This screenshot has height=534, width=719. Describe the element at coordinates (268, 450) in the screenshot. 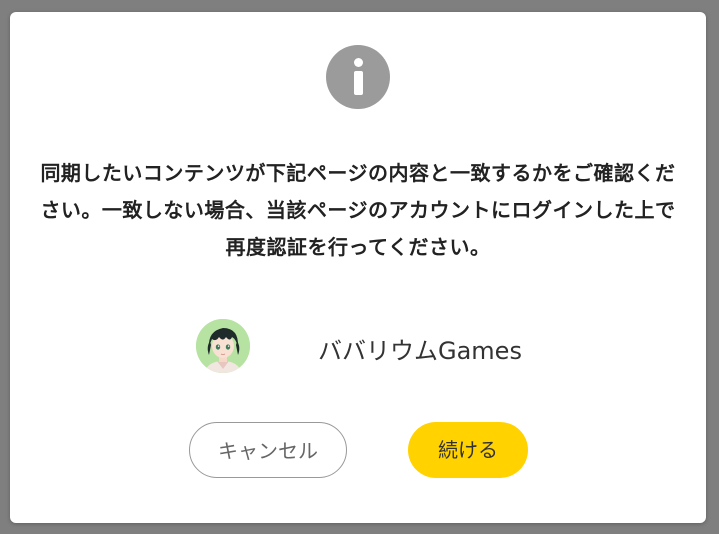

I see `cancel-button: キャンセル` at that location.